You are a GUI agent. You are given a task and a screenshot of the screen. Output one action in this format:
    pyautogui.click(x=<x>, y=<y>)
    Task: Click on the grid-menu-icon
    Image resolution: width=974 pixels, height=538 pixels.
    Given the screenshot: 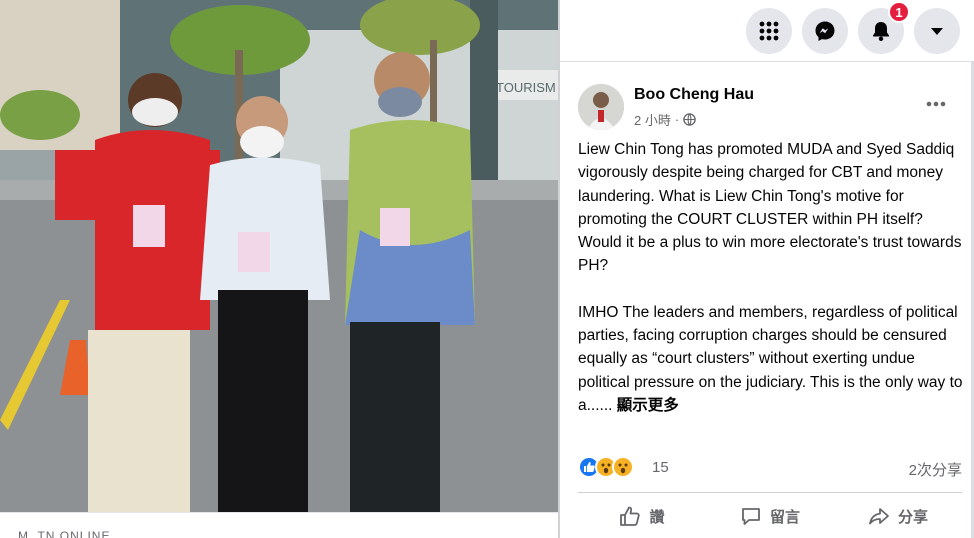 What is the action you would take?
    pyautogui.click(x=769, y=31)
    